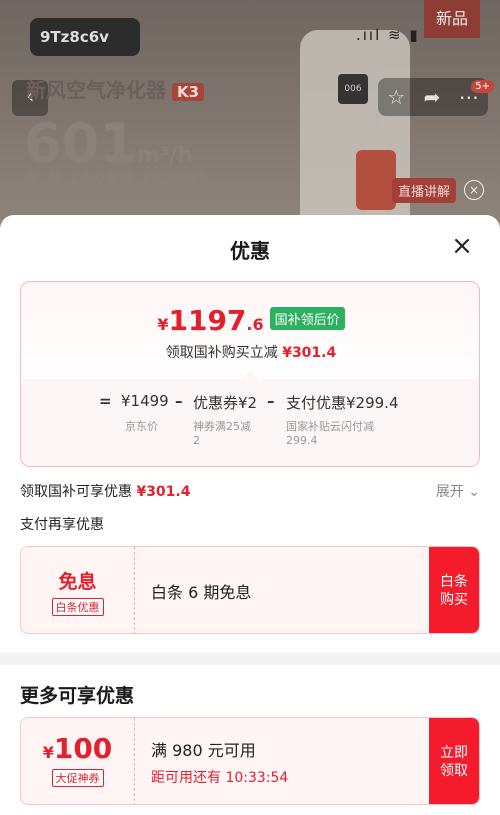 The height and width of the screenshot is (815, 500). What do you see at coordinates (77, 607) in the screenshot?
I see `baitiao-tag: 白条优惠` at bounding box center [77, 607].